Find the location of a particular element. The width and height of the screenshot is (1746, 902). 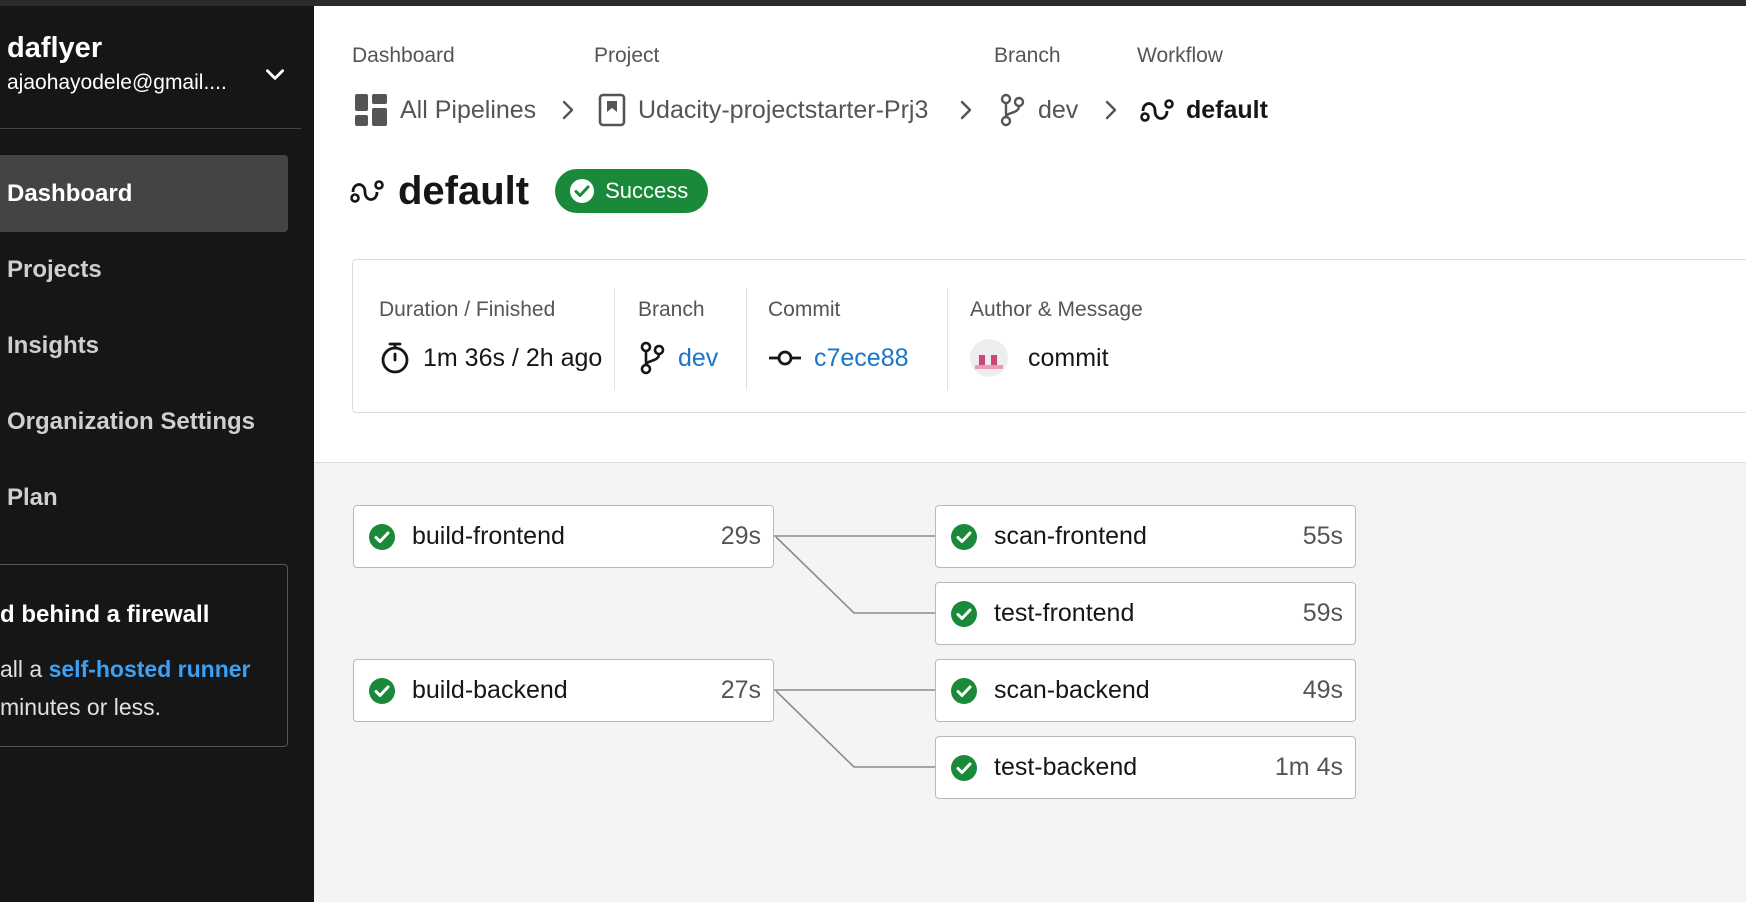

job-scan-backend: scan-backend 49s is located at coordinates (1145, 690).